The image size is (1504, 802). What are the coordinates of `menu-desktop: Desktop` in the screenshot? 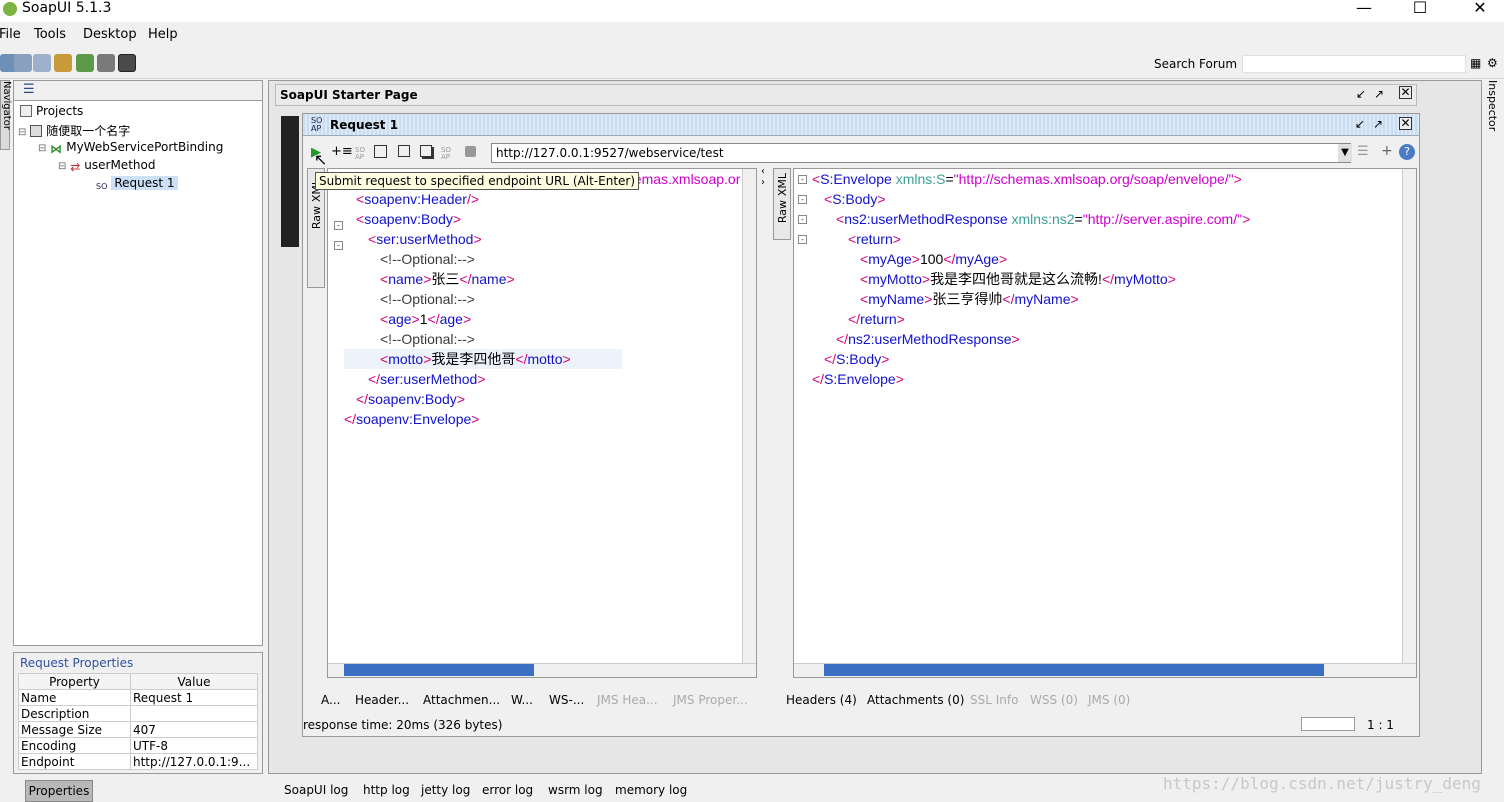 It's located at (110, 34).